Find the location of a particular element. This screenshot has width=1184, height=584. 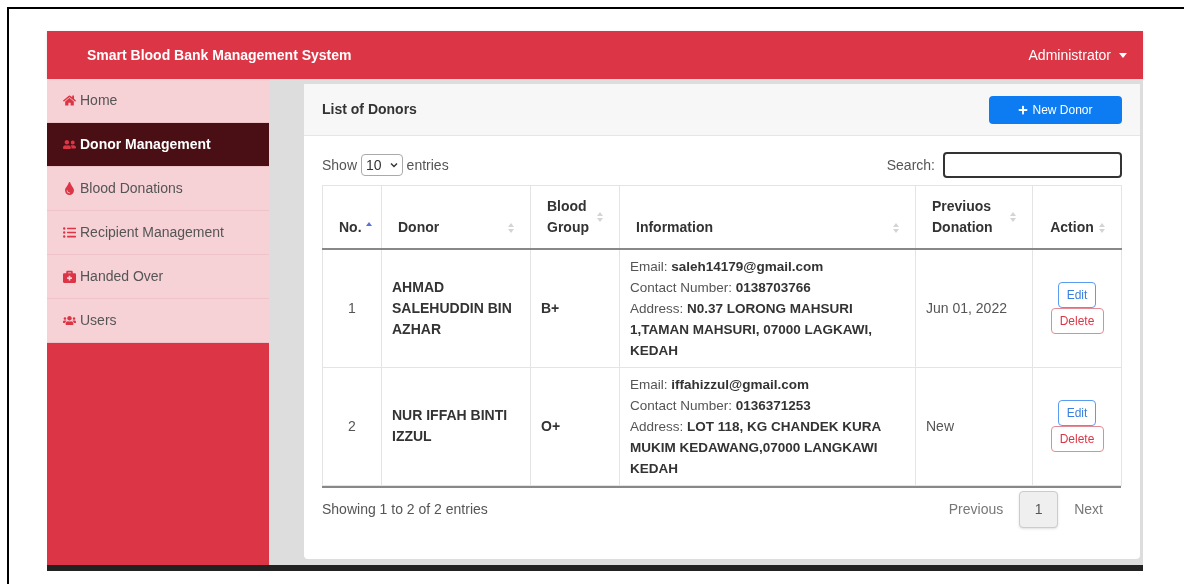

new-donor-button: New Donor is located at coordinates (1055, 109).